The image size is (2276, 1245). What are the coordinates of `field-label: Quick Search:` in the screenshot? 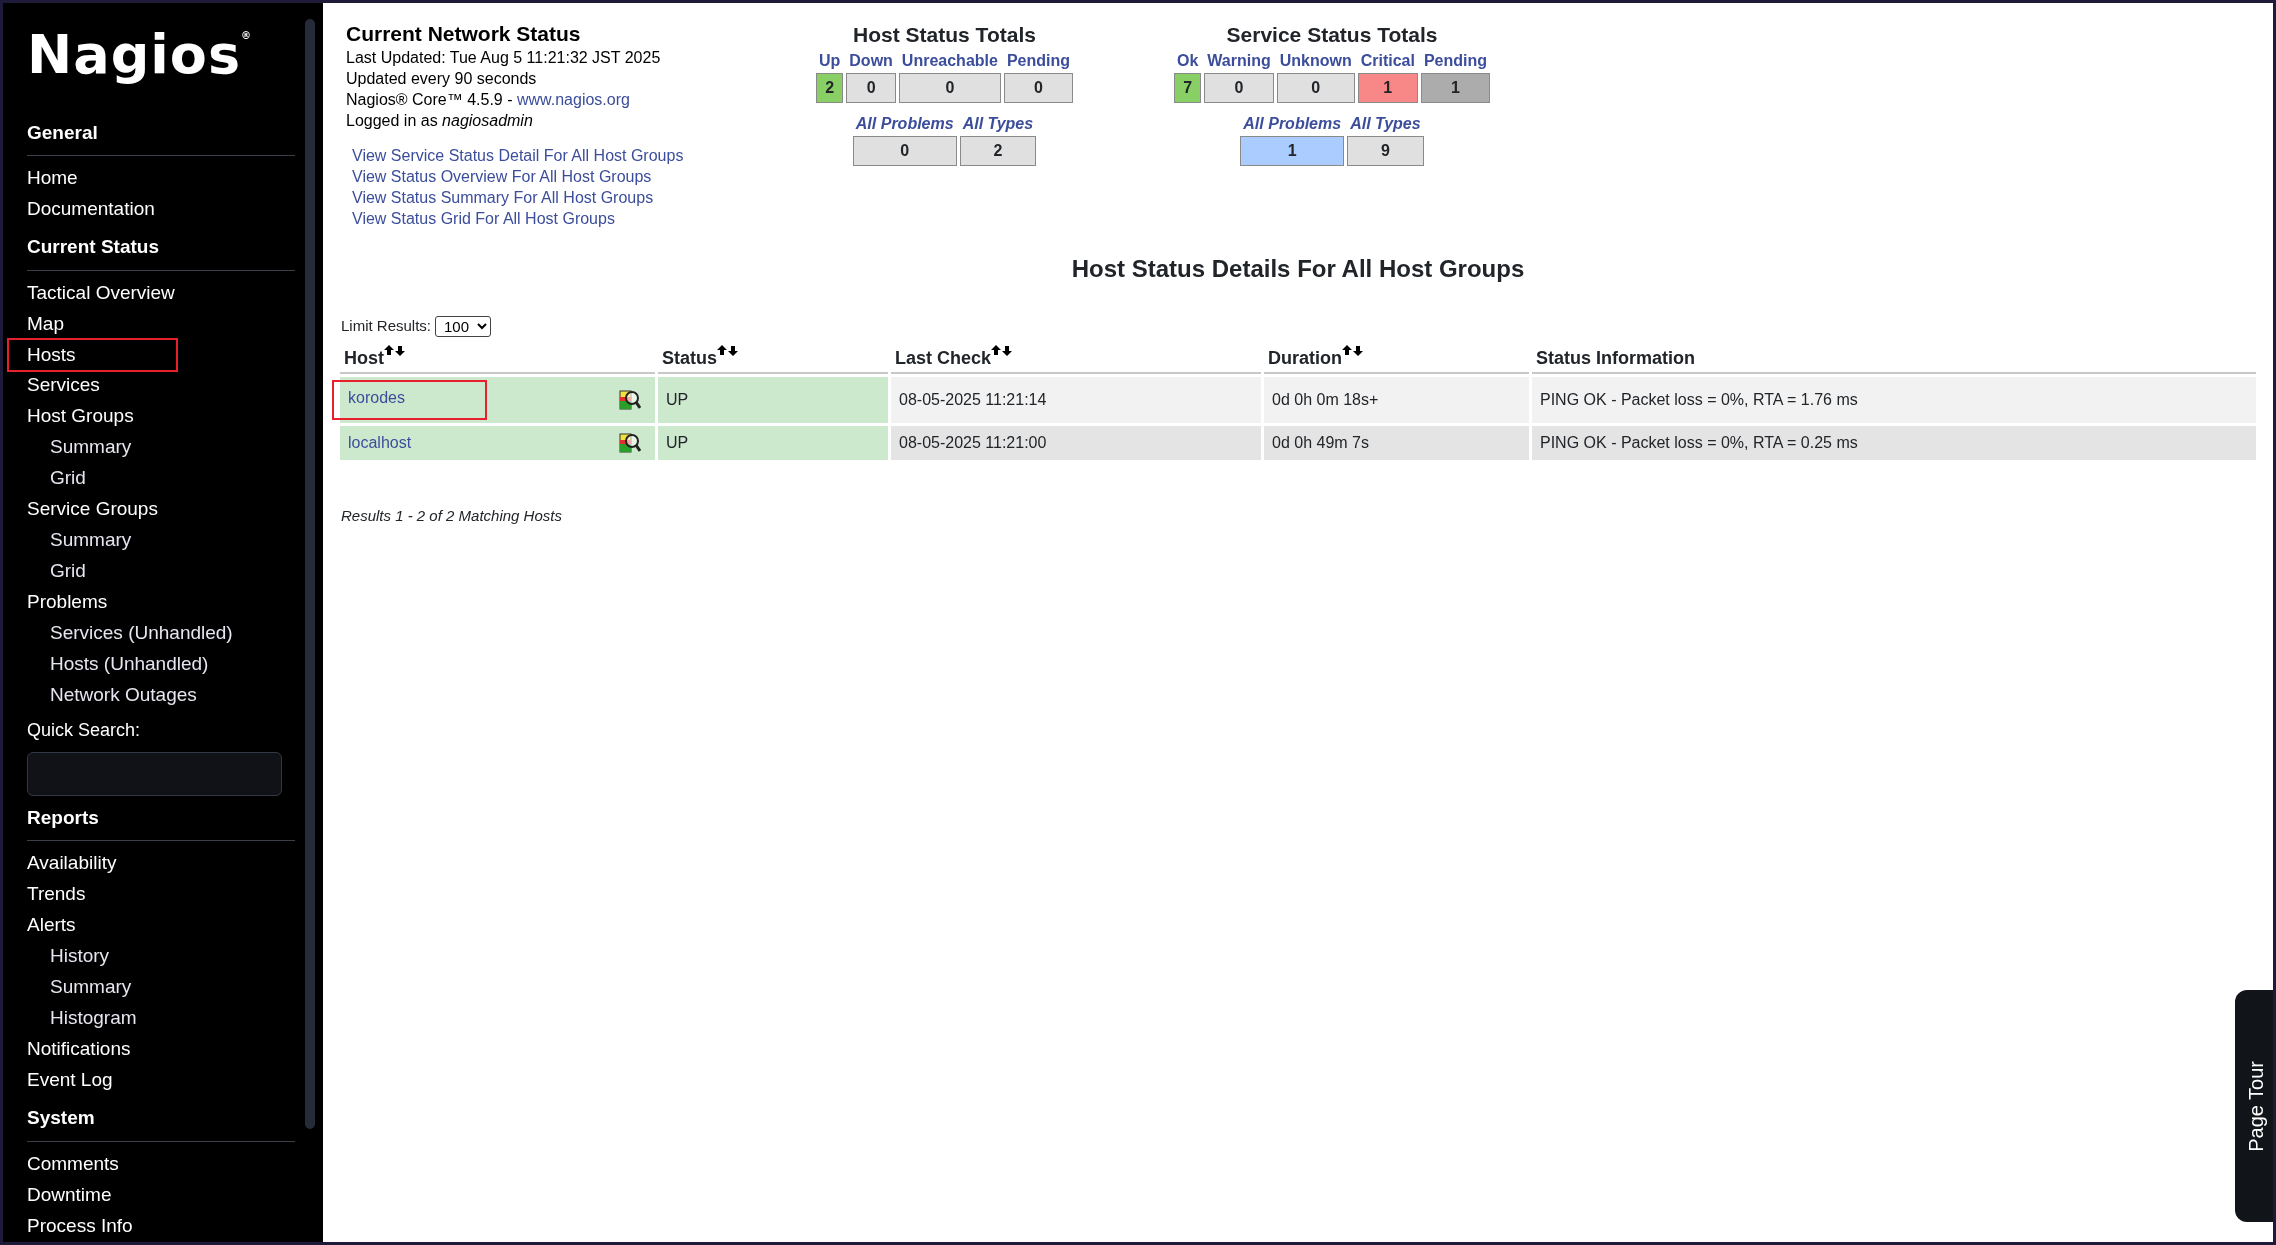 It's located at (84, 730).